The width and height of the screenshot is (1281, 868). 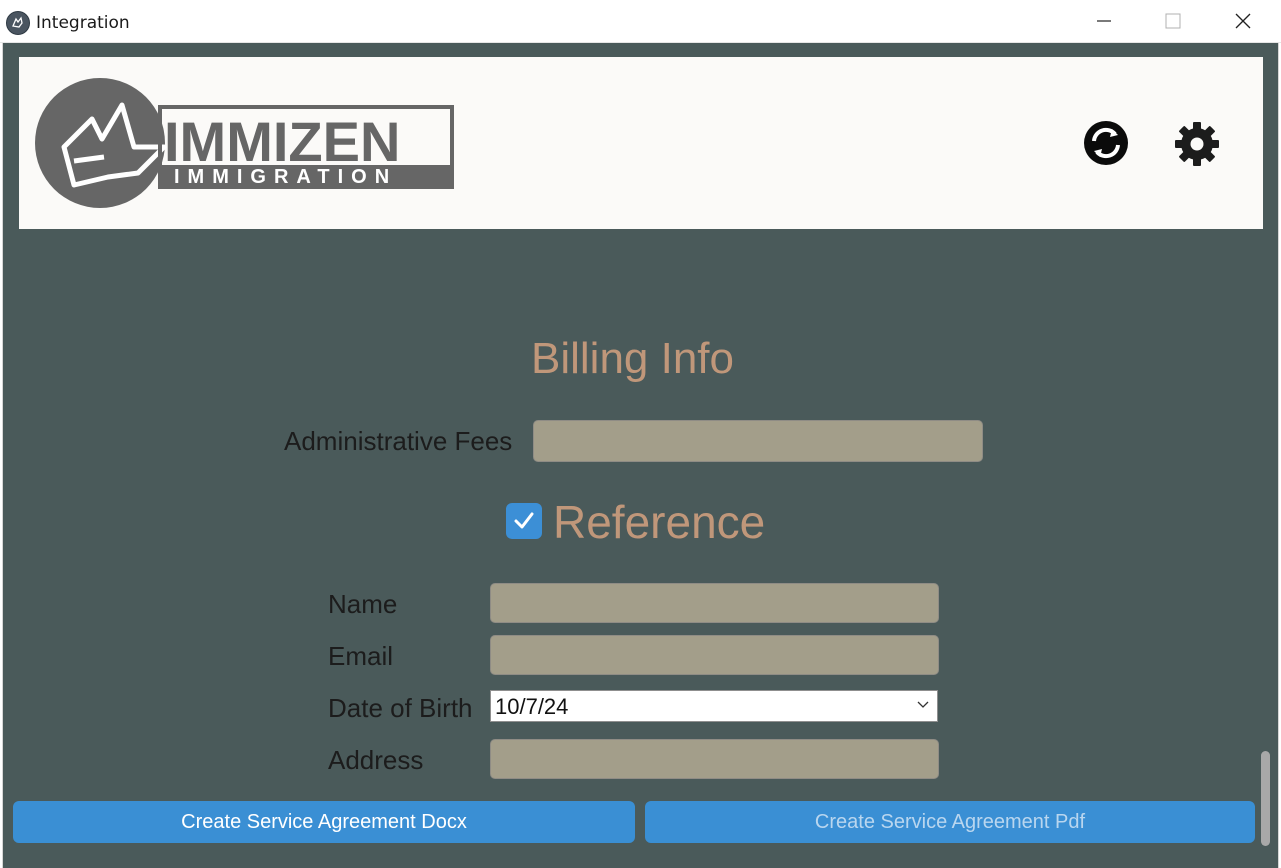 I want to click on reference-heading: Reference, so click(x=659, y=522).